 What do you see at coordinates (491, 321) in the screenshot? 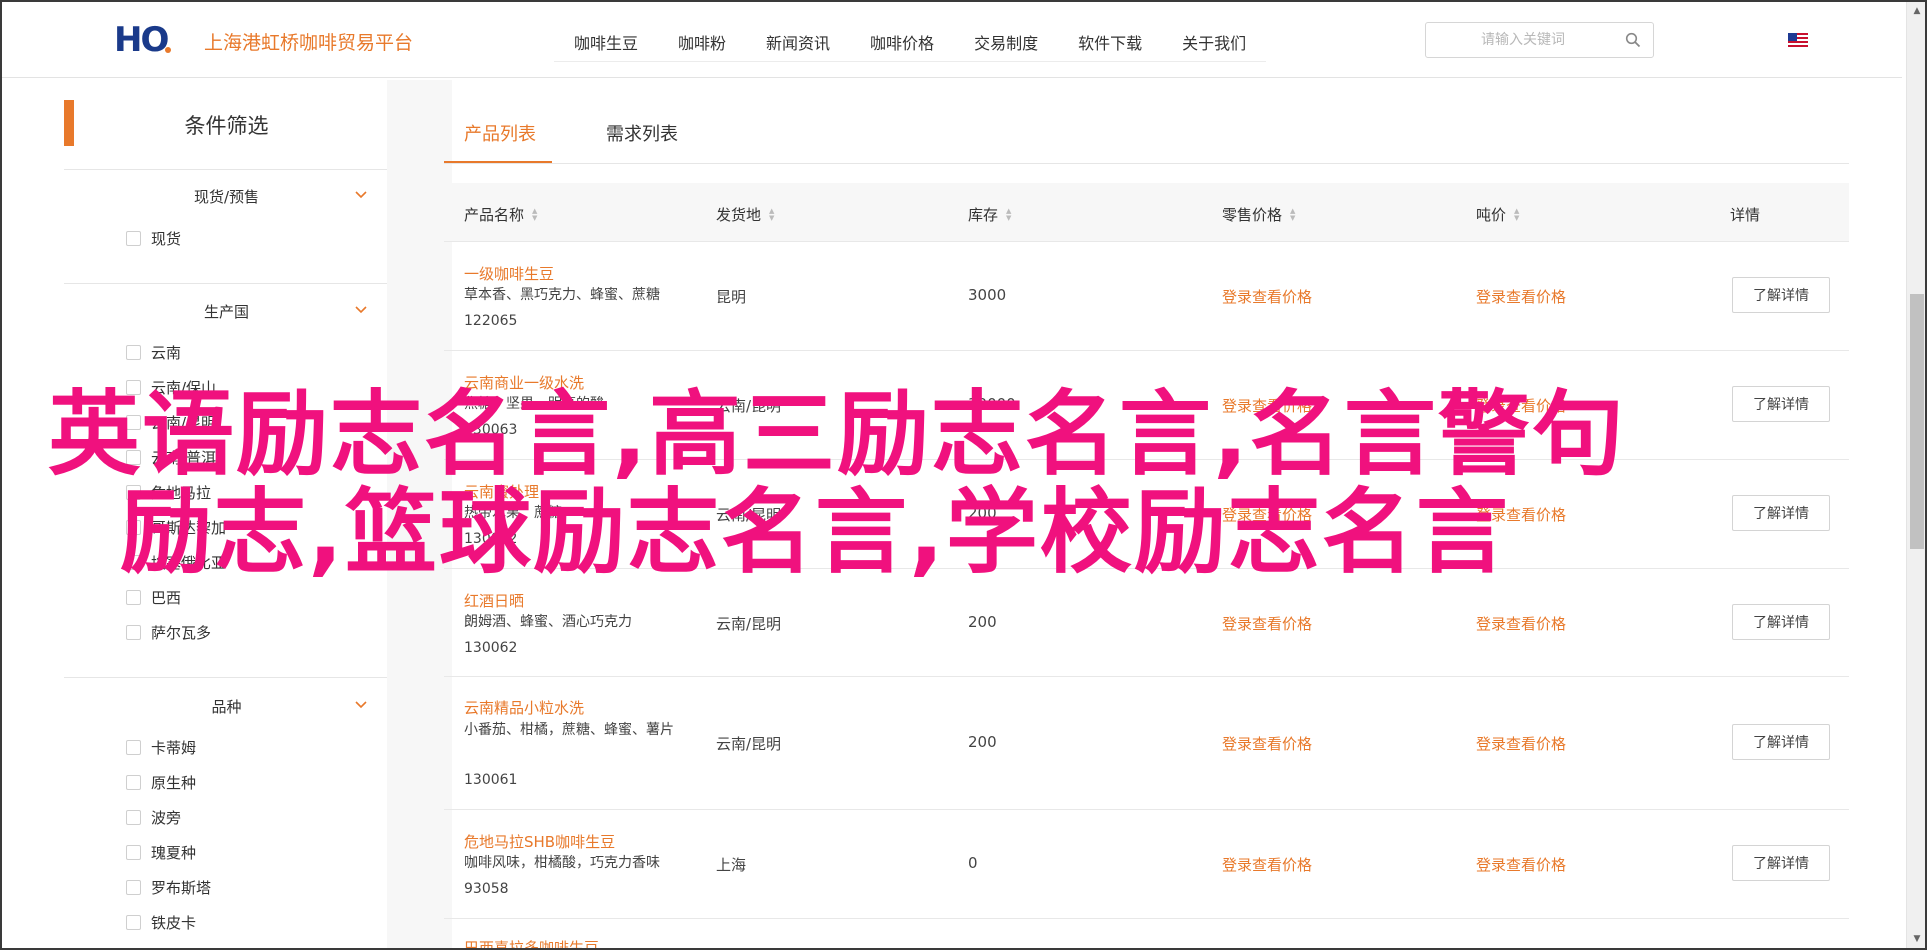
I see `product-code: 122065` at bounding box center [491, 321].